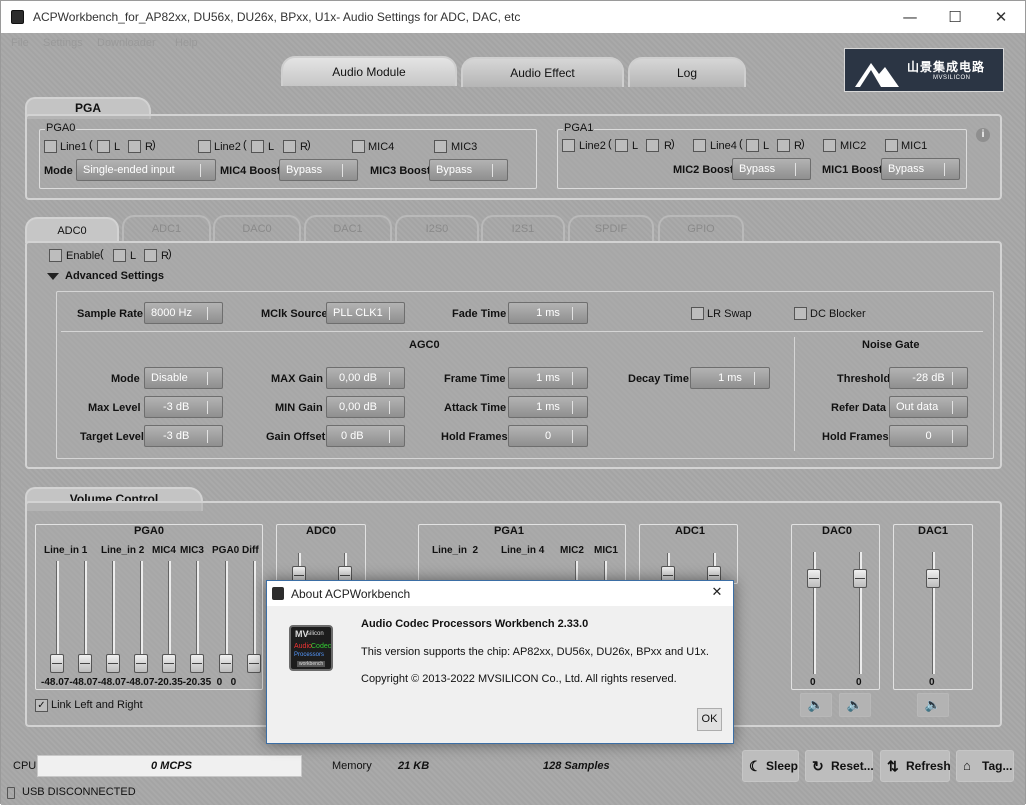 The image size is (1026, 805). What do you see at coordinates (50, 146) in the screenshot?
I see `pga0-line1-checkbox` at bounding box center [50, 146].